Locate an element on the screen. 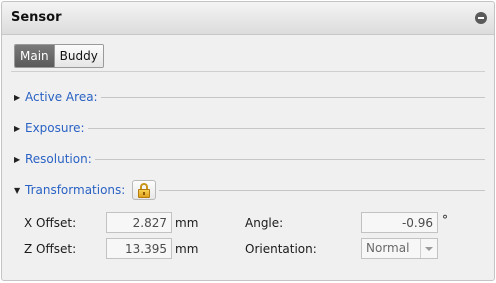 The image size is (496, 283). orientation-value: Normal is located at coordinates (388, 248).